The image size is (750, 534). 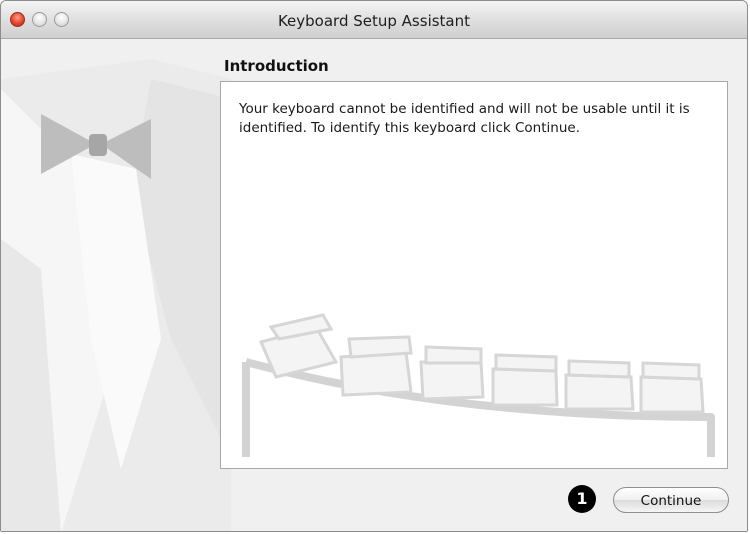 I want to click on continue-button: Continue, so click(x=671, y=500).